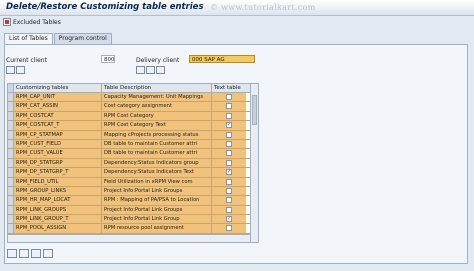 The width and height of the screenshot is (474, 271). I want to click on cell-table-description: RPM Cost Category Text, so click(157, 125).